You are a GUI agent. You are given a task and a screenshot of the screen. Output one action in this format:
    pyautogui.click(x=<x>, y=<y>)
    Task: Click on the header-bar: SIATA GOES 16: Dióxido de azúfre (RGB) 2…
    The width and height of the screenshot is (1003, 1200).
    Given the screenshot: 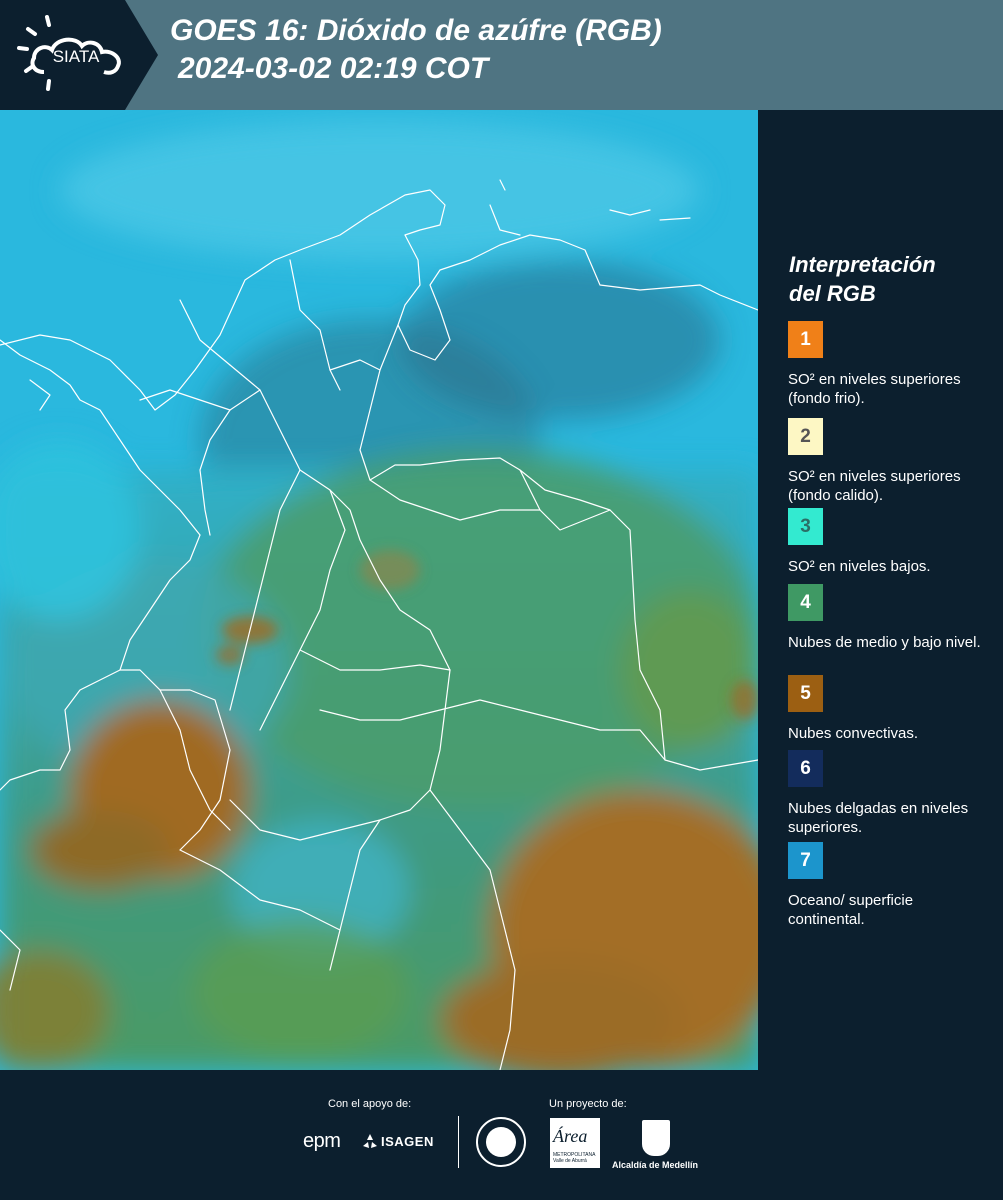 What is the action you would take?
    pyautogui.click(x=501, y=55)
    